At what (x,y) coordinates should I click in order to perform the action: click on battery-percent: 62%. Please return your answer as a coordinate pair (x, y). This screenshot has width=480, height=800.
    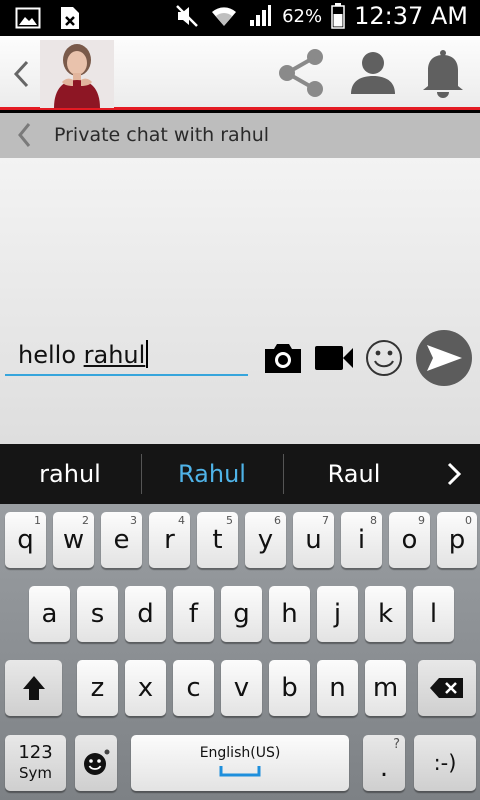
    Looking at the image, I should click on (302, 16).